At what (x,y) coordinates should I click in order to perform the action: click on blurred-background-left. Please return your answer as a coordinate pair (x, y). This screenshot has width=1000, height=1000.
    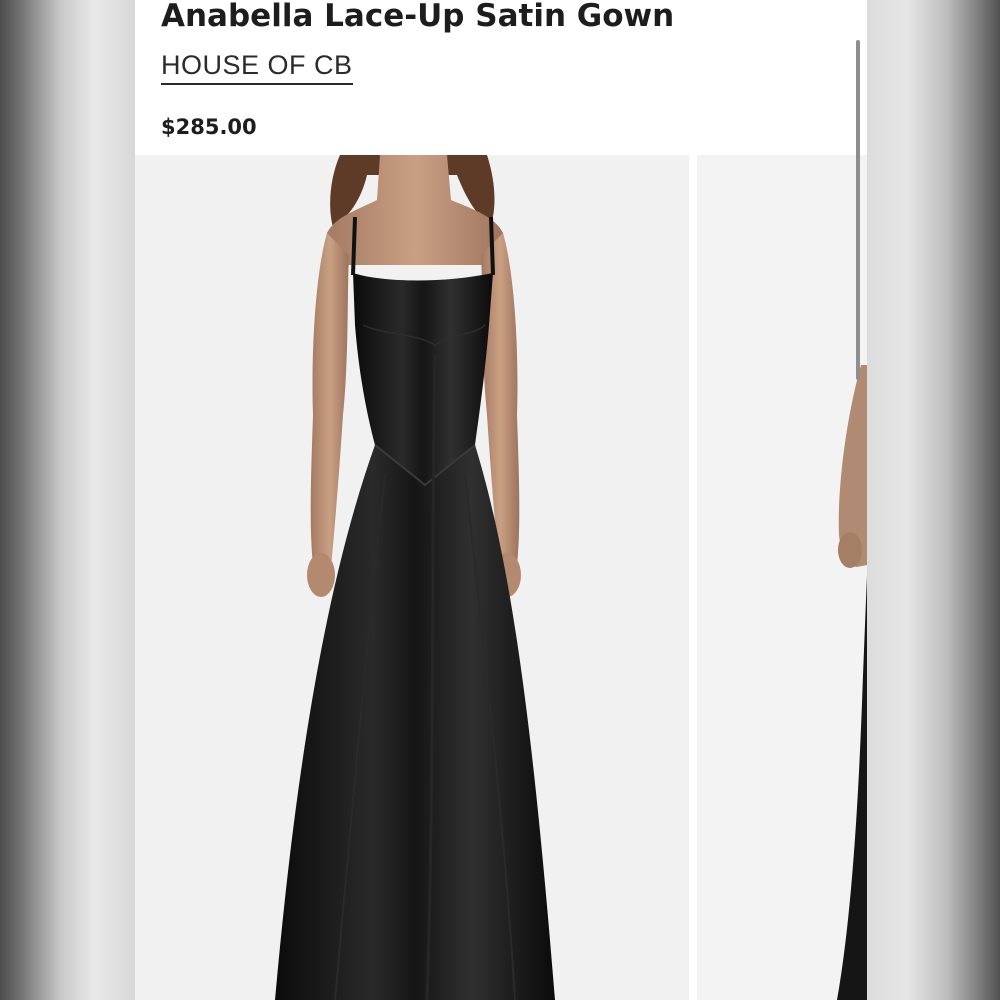
    Looking at the image, I should click on (67, 500).